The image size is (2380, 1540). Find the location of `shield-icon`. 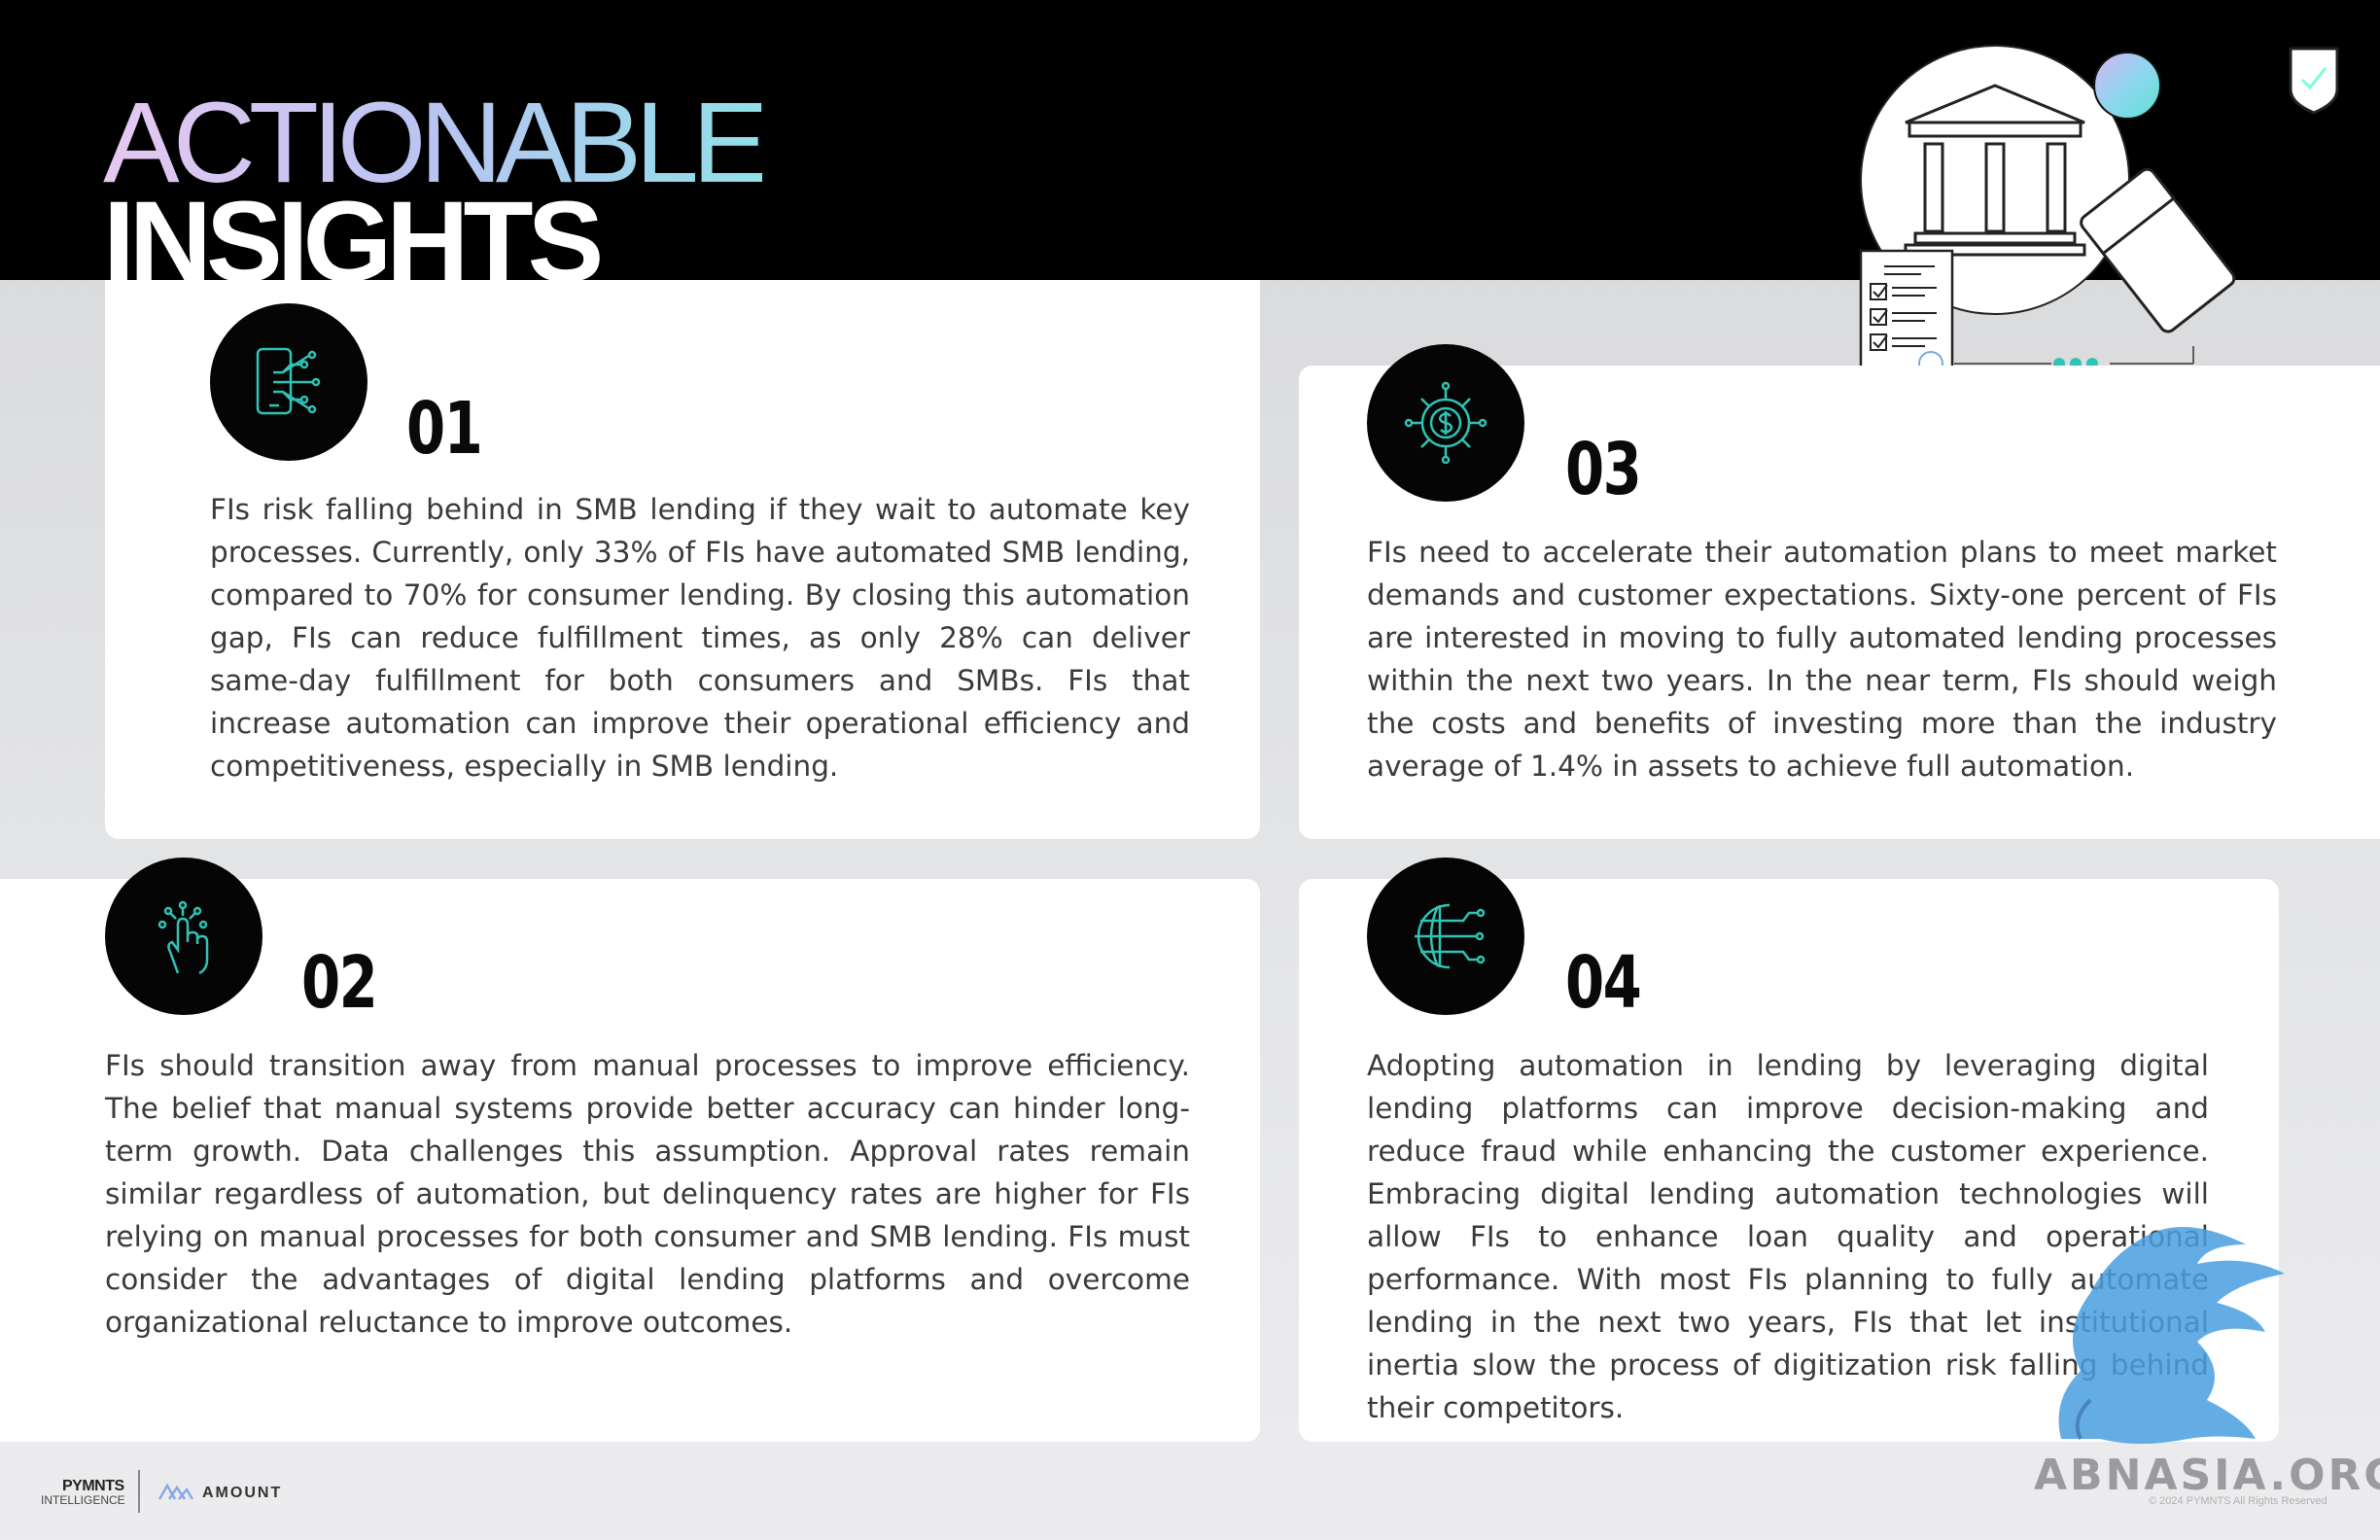

shield-icon is located at coordinates (2314, 81).